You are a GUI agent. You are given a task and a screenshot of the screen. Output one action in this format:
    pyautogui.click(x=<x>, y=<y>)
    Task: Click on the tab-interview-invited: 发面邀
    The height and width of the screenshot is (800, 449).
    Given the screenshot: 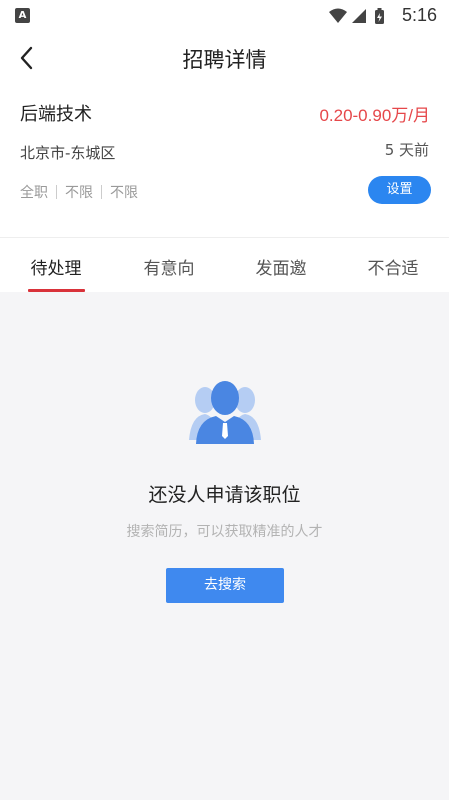 What is the action you would take?
    pyautogui.click(x=281, y=266)
    